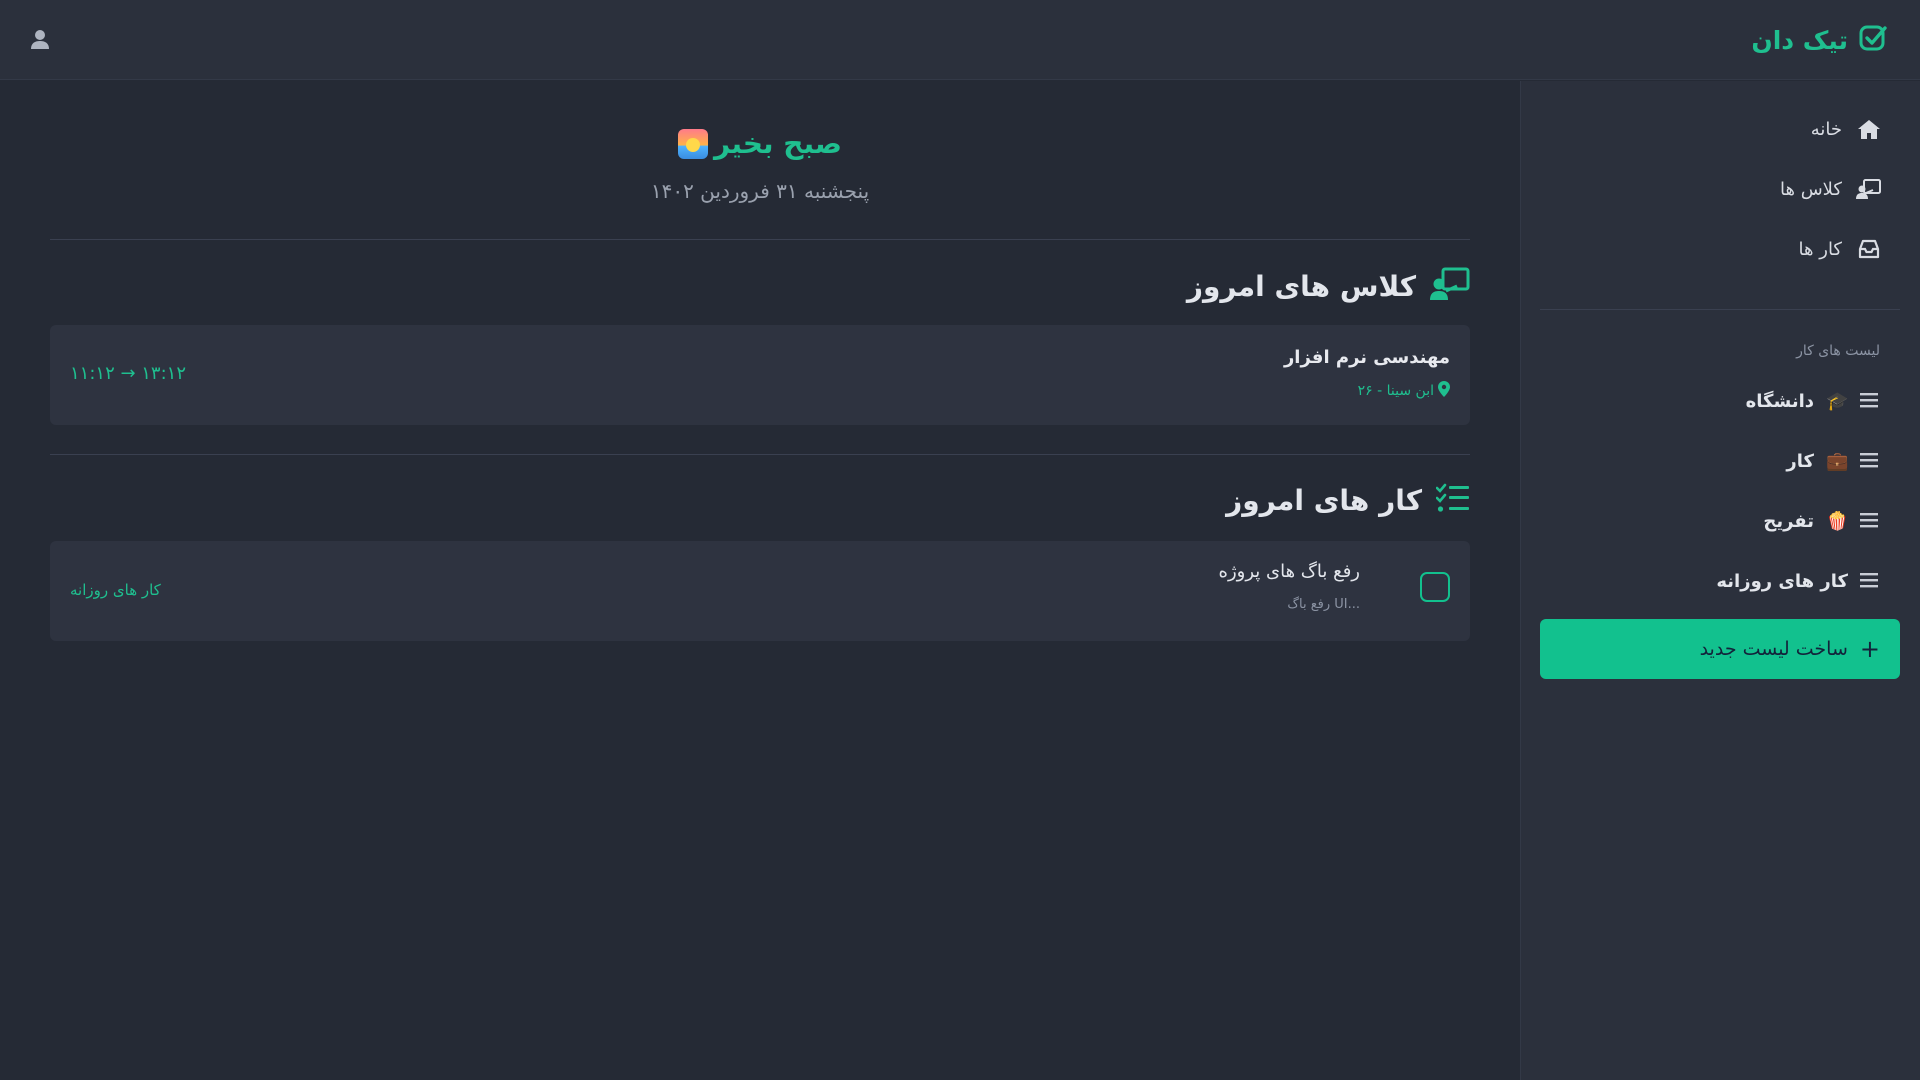 Image resolution: width=1920 pixels, height=1080 pixels. I want to click on classes-heading: کلاس های امروز, so click(1328, 286).